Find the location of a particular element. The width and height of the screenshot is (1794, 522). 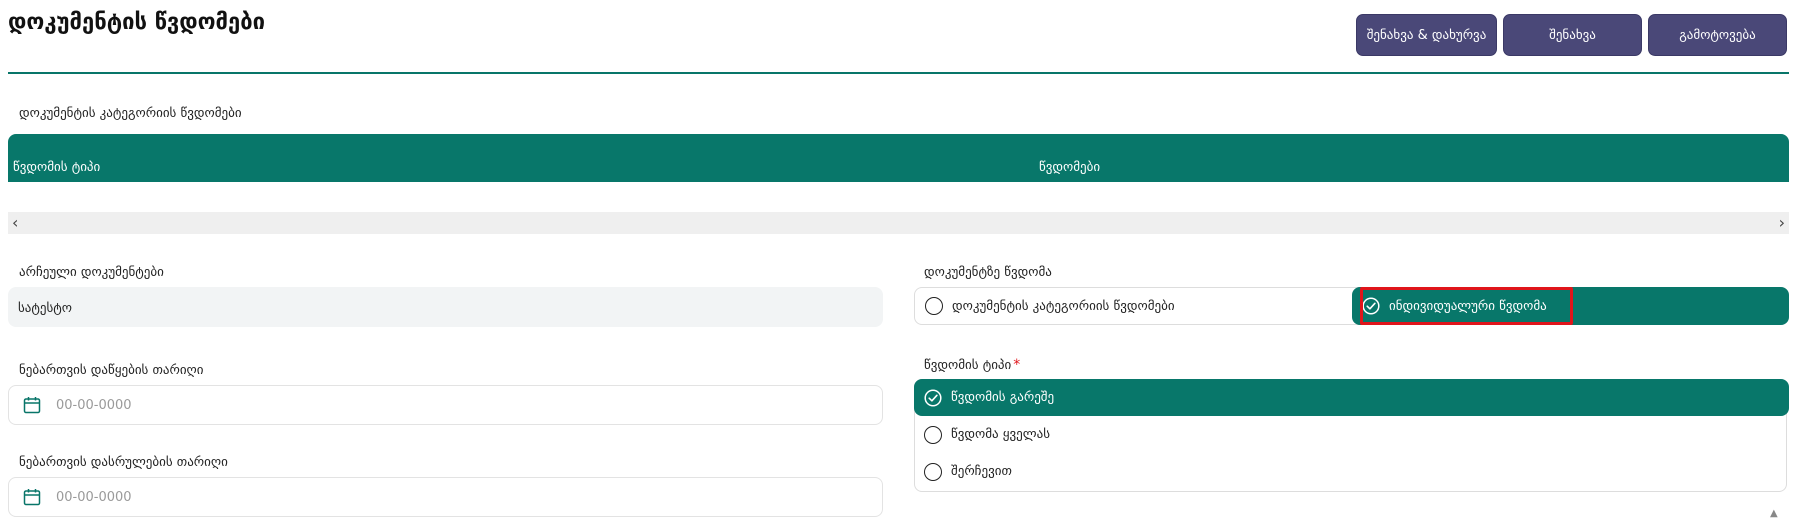

option-individual-access-label: ინდივიდუალური წვდომა is located at coordinates (1468, 306).